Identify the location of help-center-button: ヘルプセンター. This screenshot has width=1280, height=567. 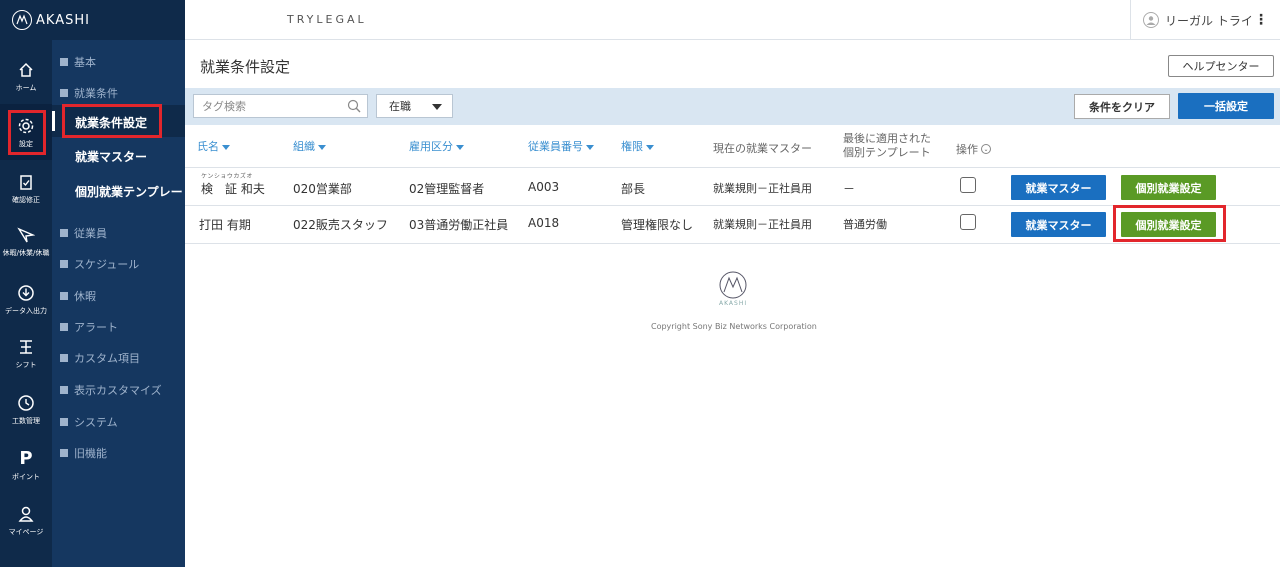
(1221, 66).